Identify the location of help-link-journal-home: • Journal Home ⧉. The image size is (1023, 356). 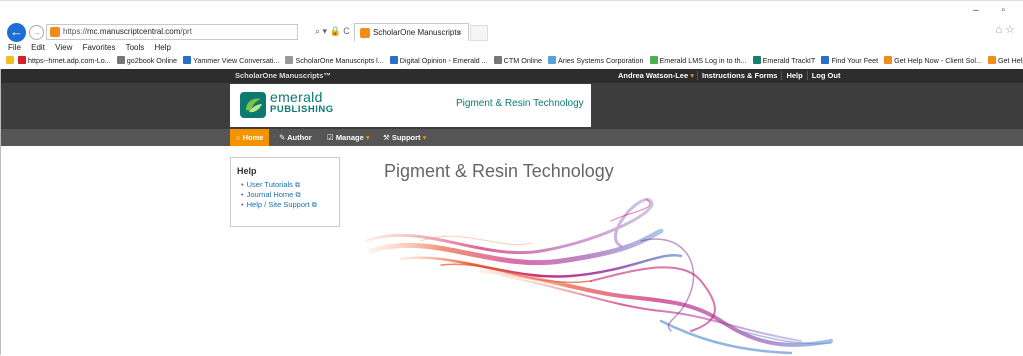
(285, 195).